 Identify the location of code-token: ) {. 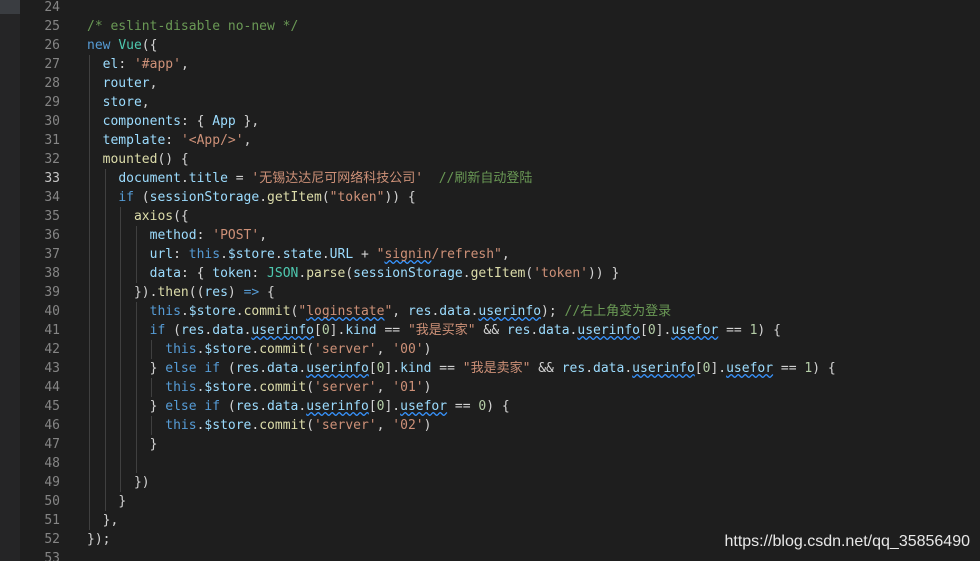
(769, 330).